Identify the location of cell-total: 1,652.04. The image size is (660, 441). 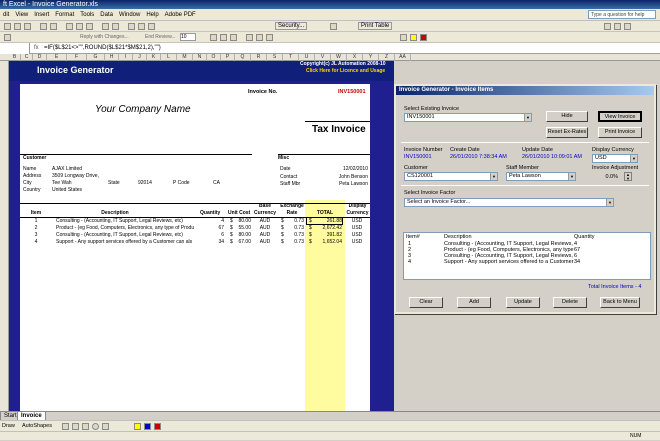
(328, 242).